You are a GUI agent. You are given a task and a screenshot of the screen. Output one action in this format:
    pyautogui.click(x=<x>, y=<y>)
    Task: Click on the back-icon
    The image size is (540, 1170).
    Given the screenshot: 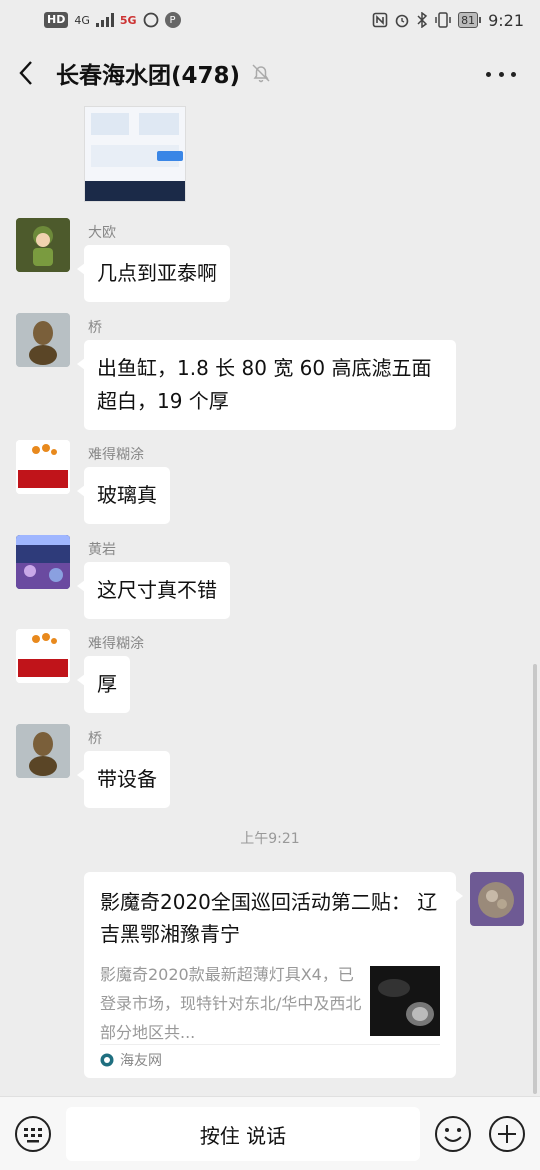 What is the action you would take?
    pyautogui.click(x=25, y=73)
    